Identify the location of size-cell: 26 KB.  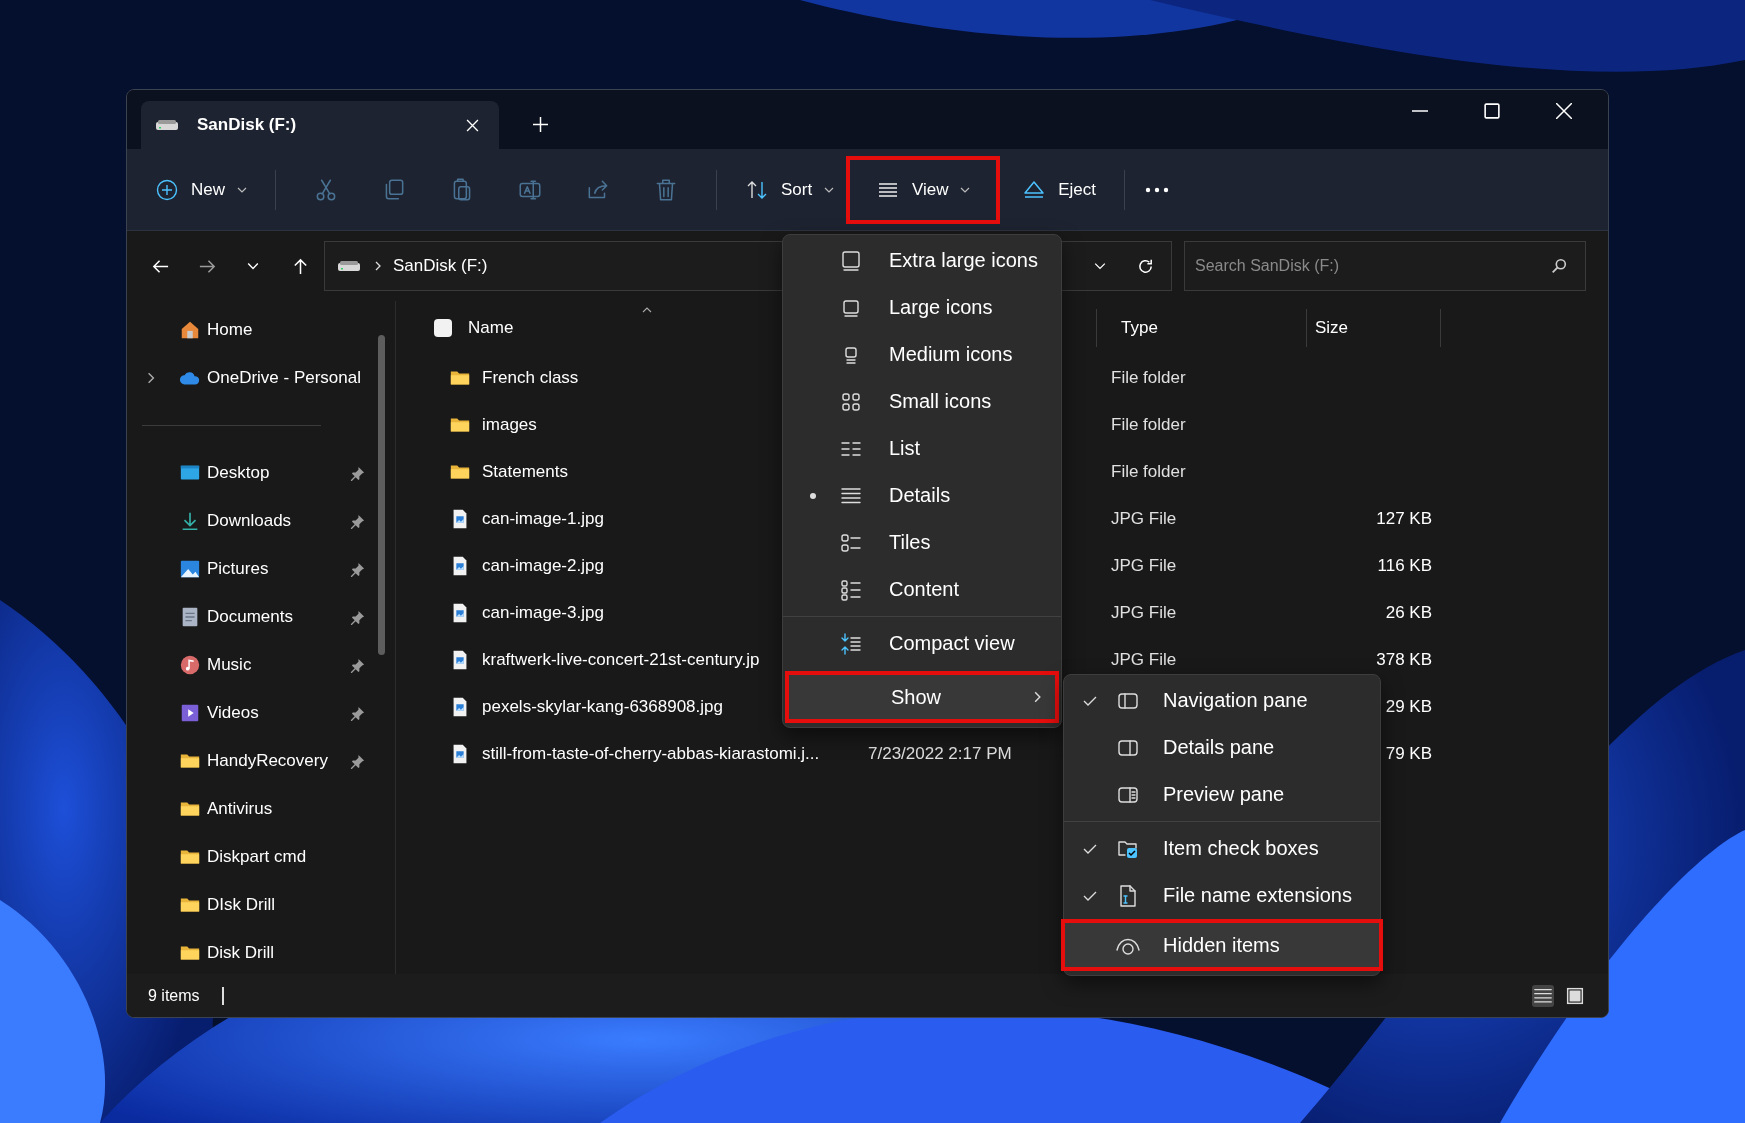
(1408, 612).